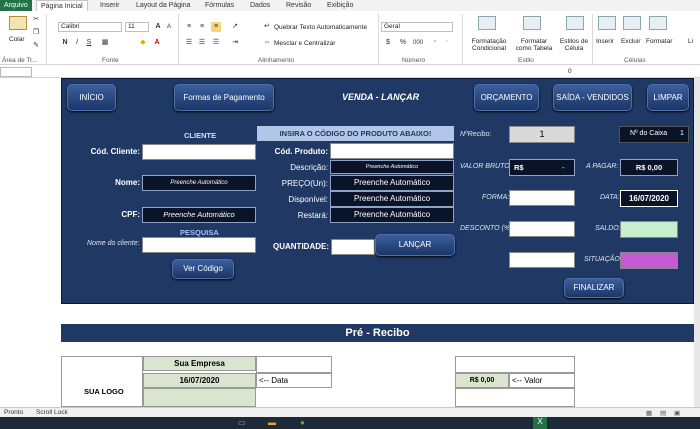  Describe the element at coordinates (224, 97) in the screenshot. I see `formas-pagamento-button: Formas de Pagamento` at that location.